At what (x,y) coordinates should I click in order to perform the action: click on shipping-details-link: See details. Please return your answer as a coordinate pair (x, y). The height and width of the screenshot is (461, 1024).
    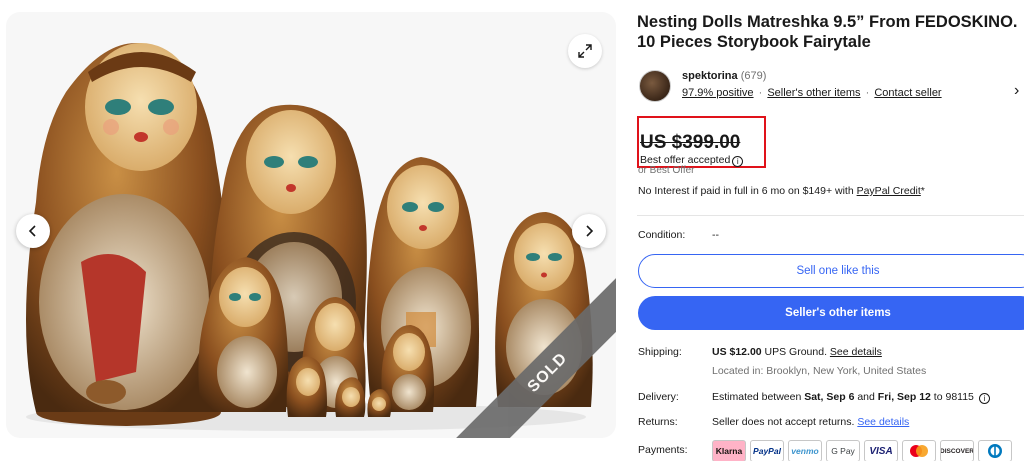
    Looking at the image, I should click on (856, 352).